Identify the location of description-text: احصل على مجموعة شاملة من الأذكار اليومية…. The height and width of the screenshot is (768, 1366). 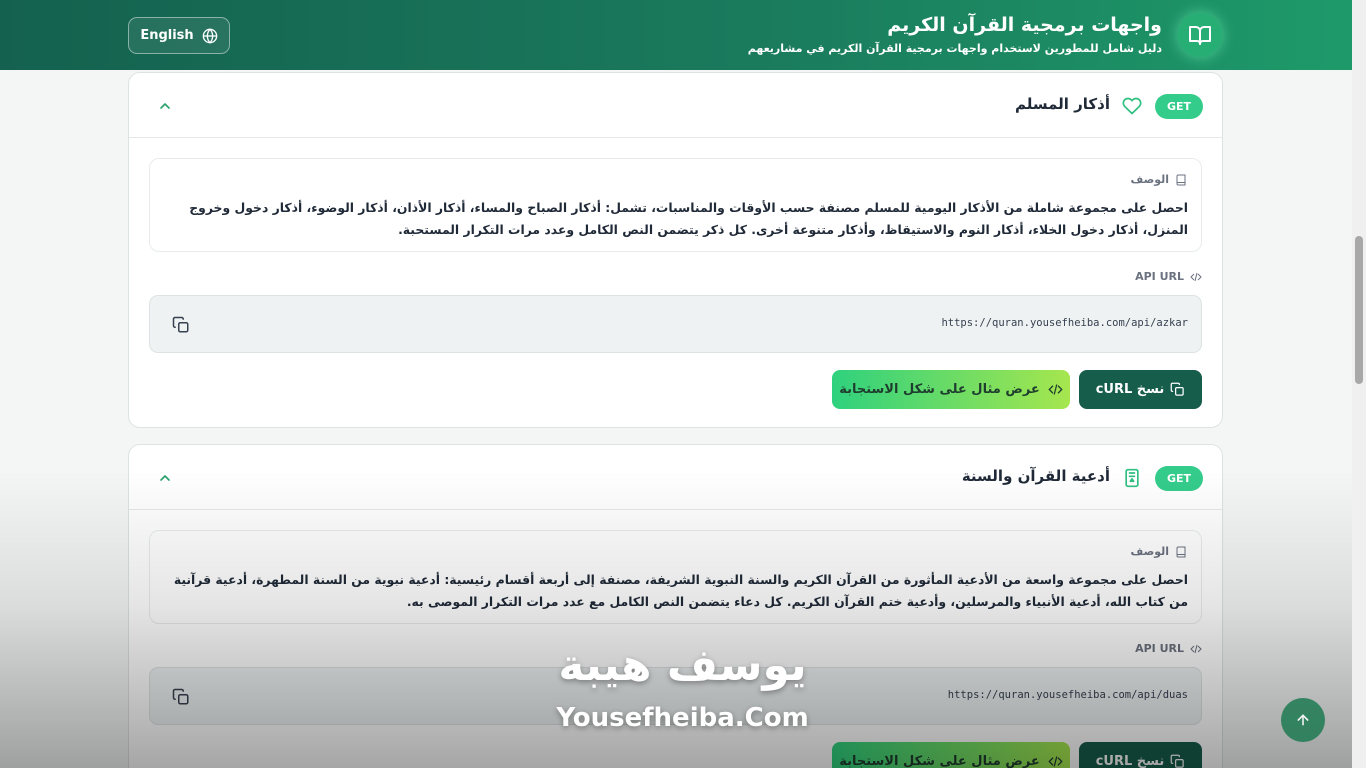
(688, 218).